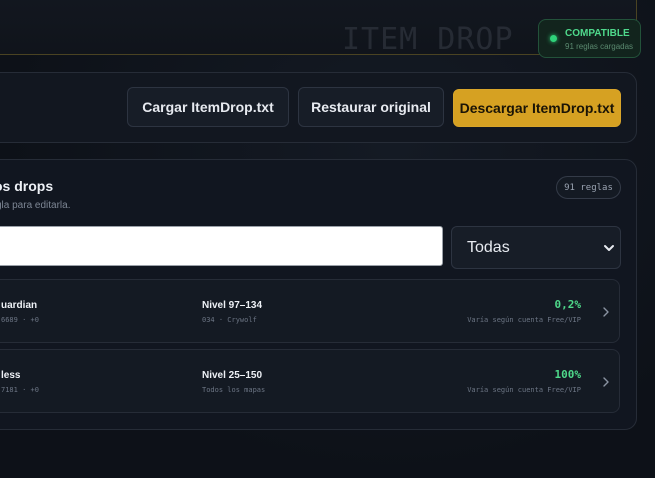  I want to click on app-title: ITEM DROP, so click(428, 39).